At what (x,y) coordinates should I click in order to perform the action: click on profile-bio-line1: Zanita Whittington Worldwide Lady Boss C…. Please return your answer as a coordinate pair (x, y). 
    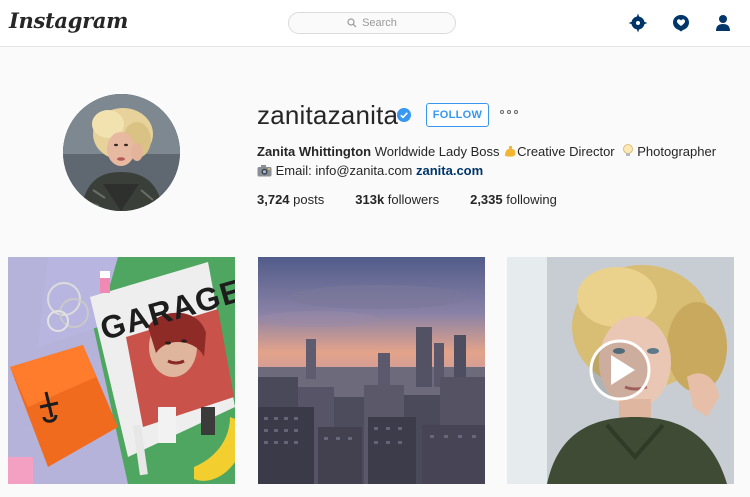
    Looking at the image, I should click on (486, 151).